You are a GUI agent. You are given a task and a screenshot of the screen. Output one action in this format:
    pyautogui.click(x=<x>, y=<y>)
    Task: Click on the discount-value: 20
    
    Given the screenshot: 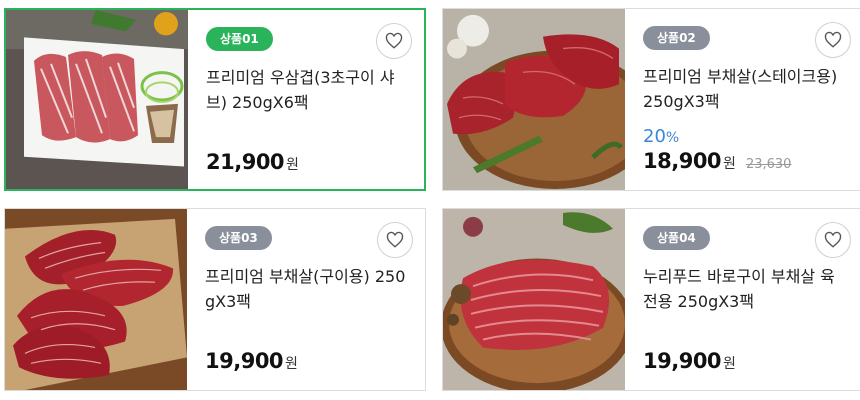 What is the action you would take?
    pyautogui.click(x=654, y=136)
    